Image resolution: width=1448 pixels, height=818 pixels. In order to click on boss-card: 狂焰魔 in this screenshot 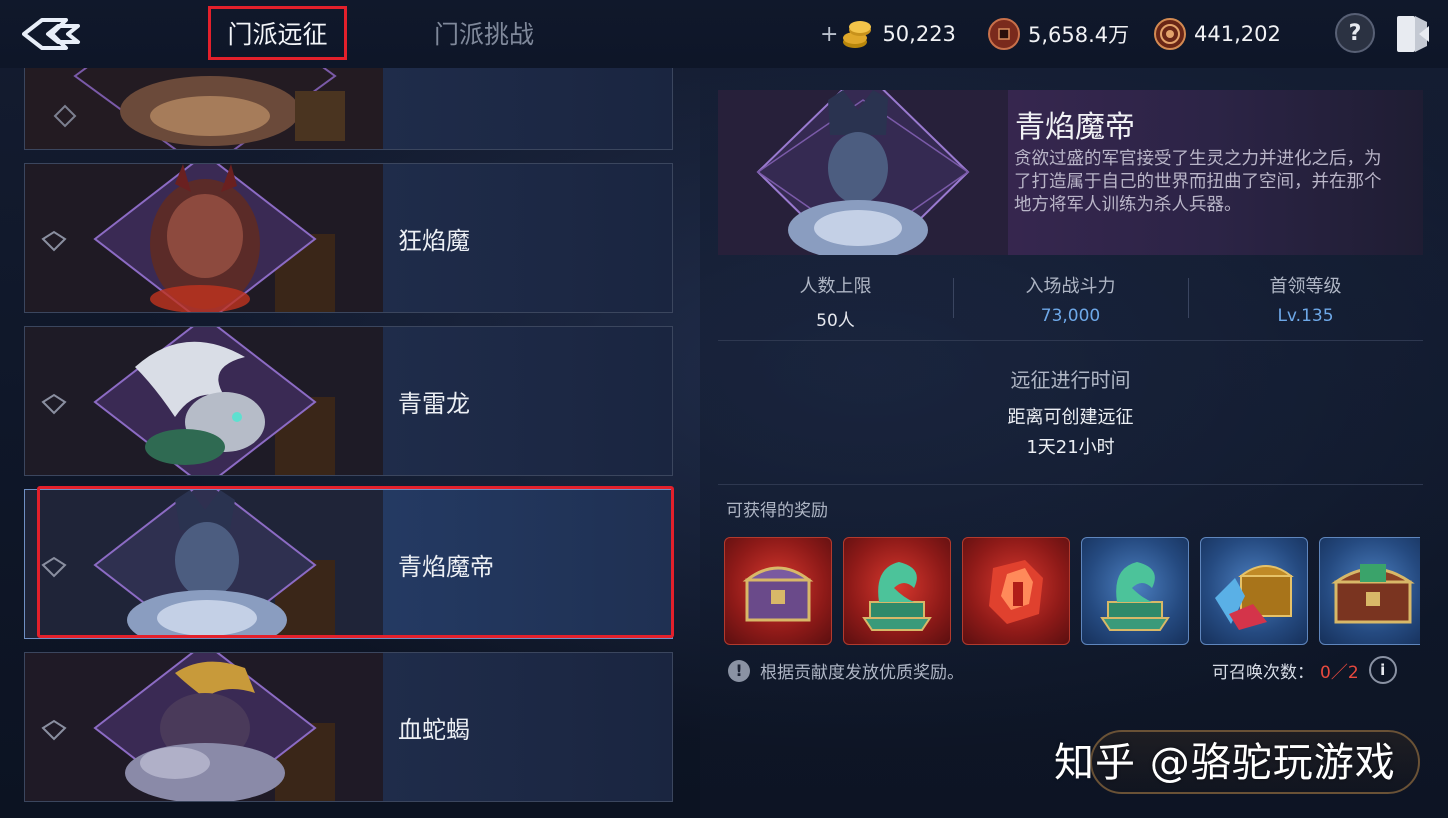, I will do `click(348, 238)`.